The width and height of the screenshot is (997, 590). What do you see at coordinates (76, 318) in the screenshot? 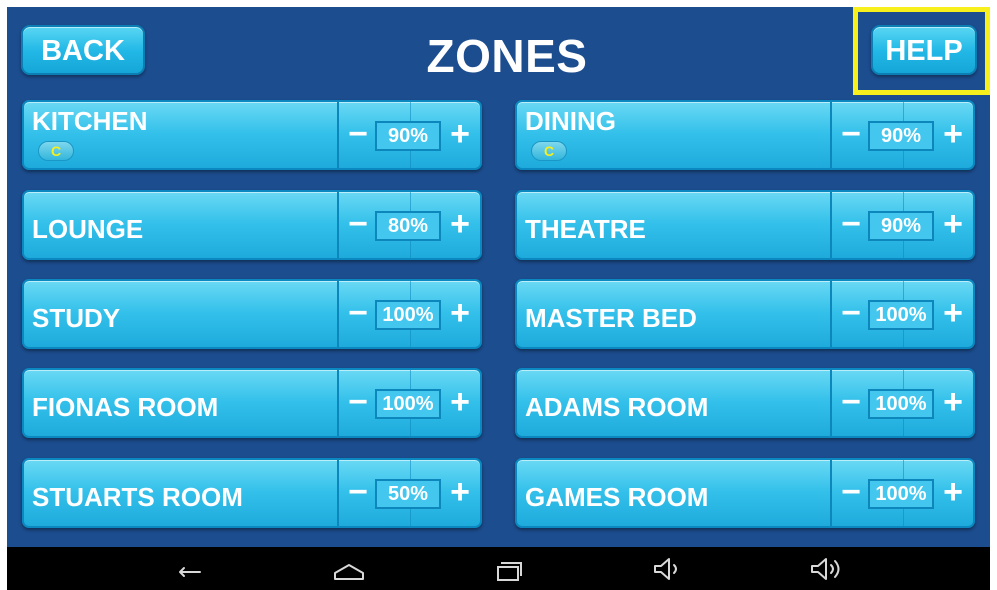
I see `zone-name: STUDY` at bounding box center [76, 318].